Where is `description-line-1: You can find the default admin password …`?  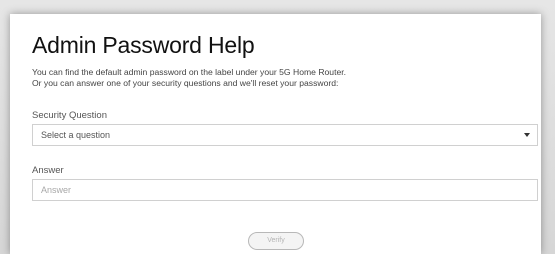 description-line-1: You can find the default admin password … is located at coordinates (189, 72).